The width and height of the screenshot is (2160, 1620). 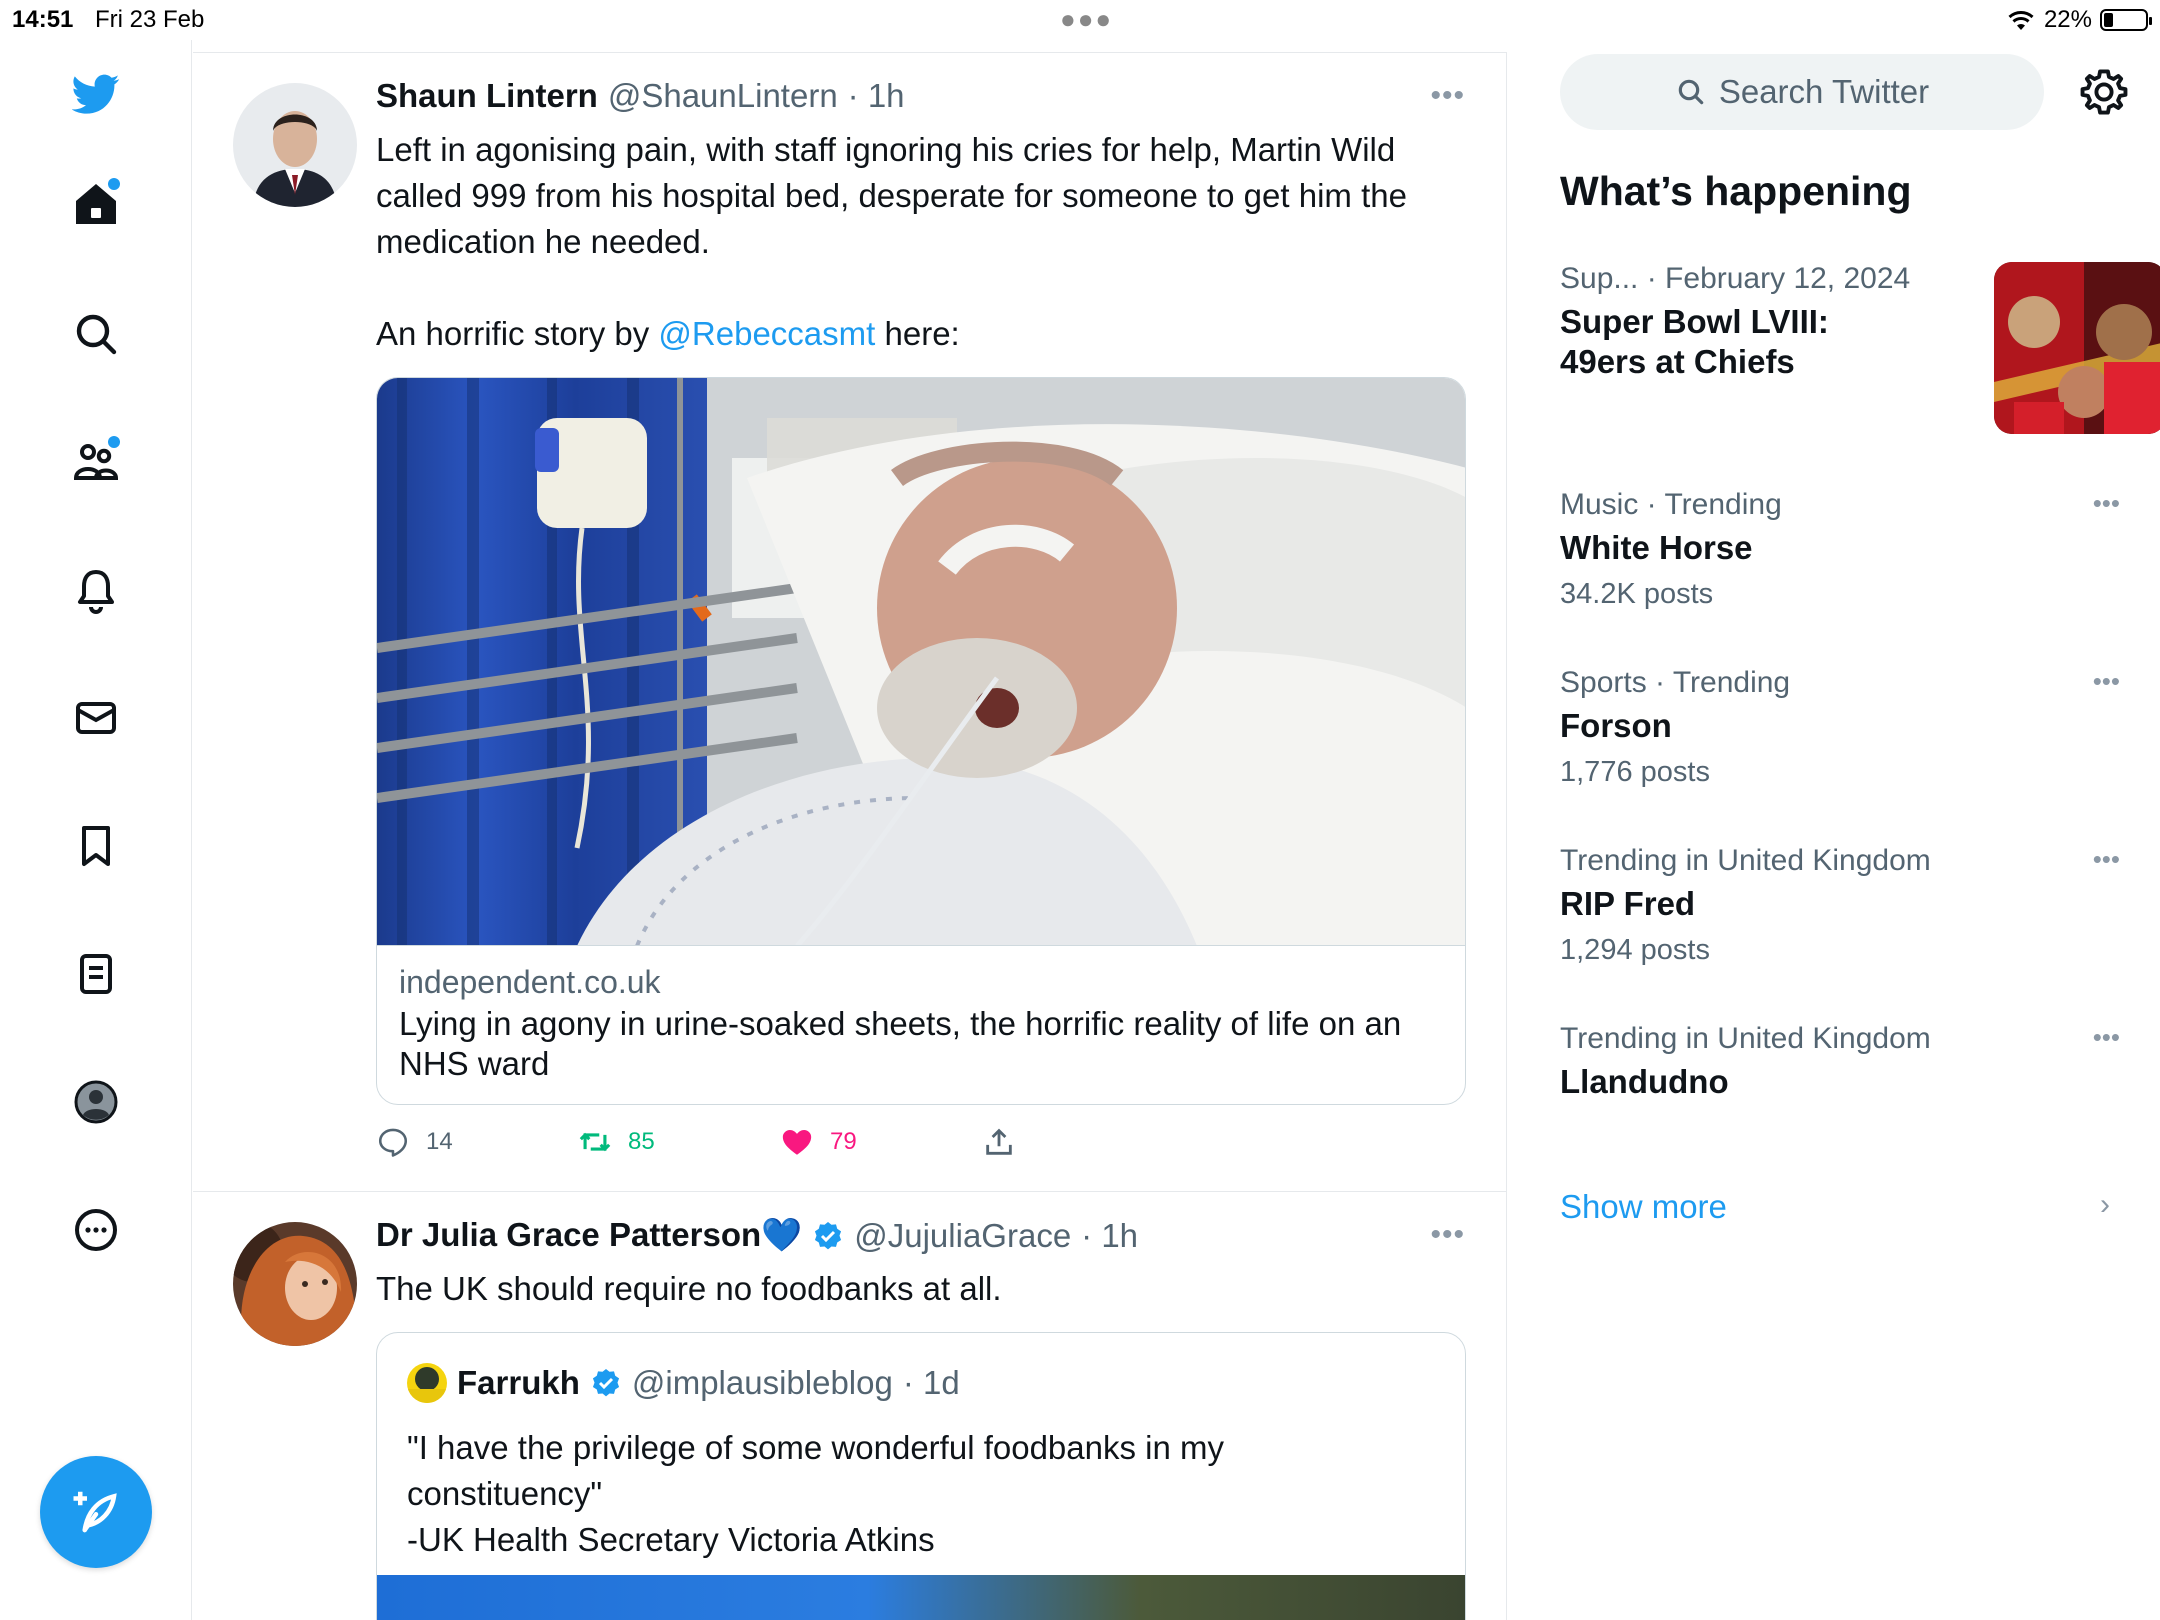 What do you see at coordinates (1086, 19) in the screenshot?
I see `multitasking-dots-icon: ●●●` at bounding box center [1086, 19].